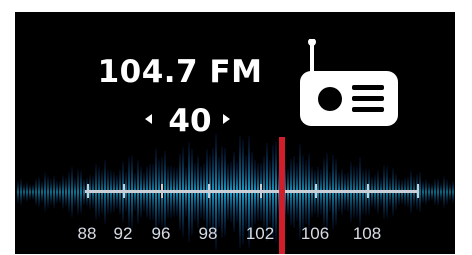  What do you see at coordinates (235, 237) in the screenshot?
I see `scale-labels: 88 92 96 98 102 106 108` at bounding box center [235, 237].